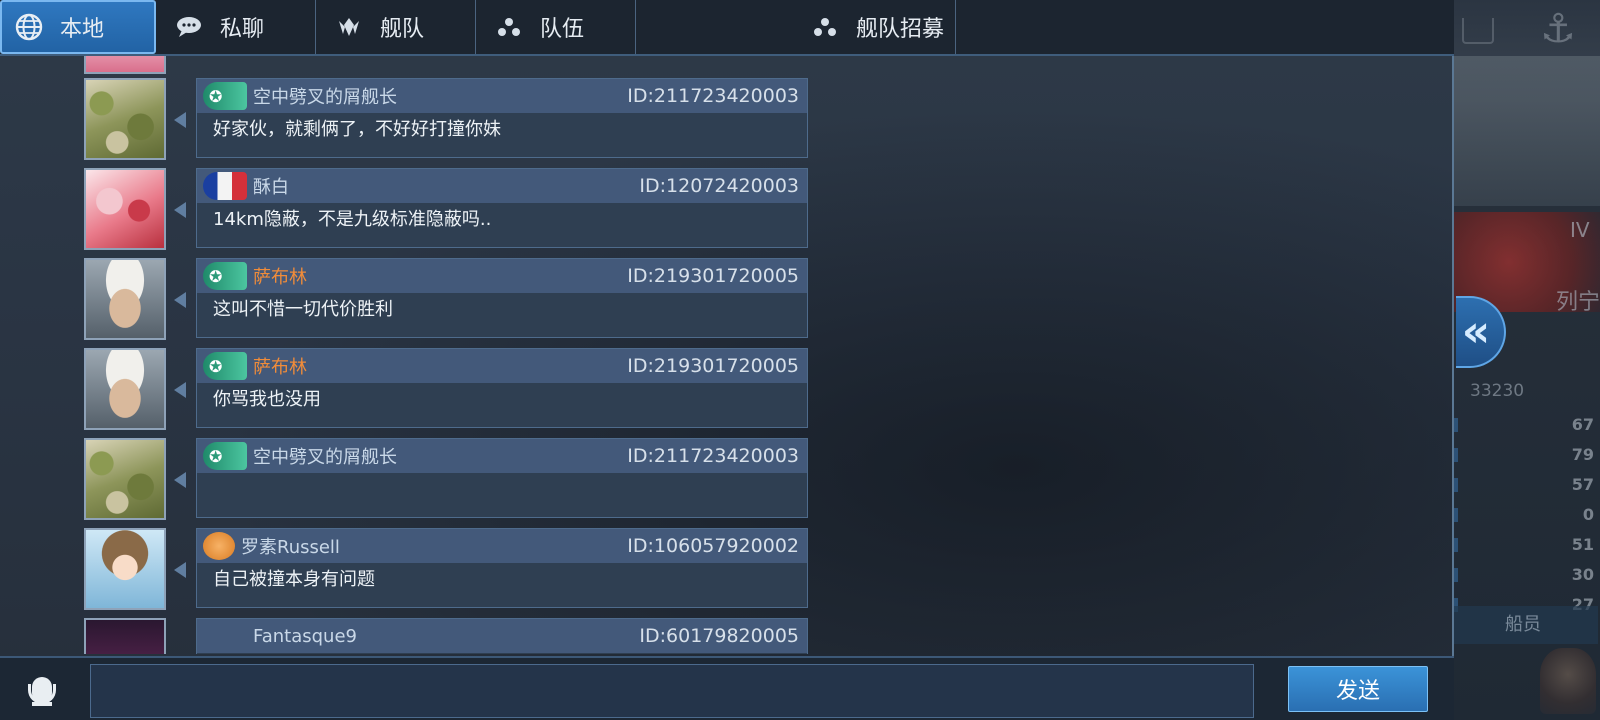 The width and height of the screenshot is (1600, 720). I want to click on chat-message: ✪ 萨布林 ID:219301720005 这叫不惜一切代价胜利, so click(446, 299).